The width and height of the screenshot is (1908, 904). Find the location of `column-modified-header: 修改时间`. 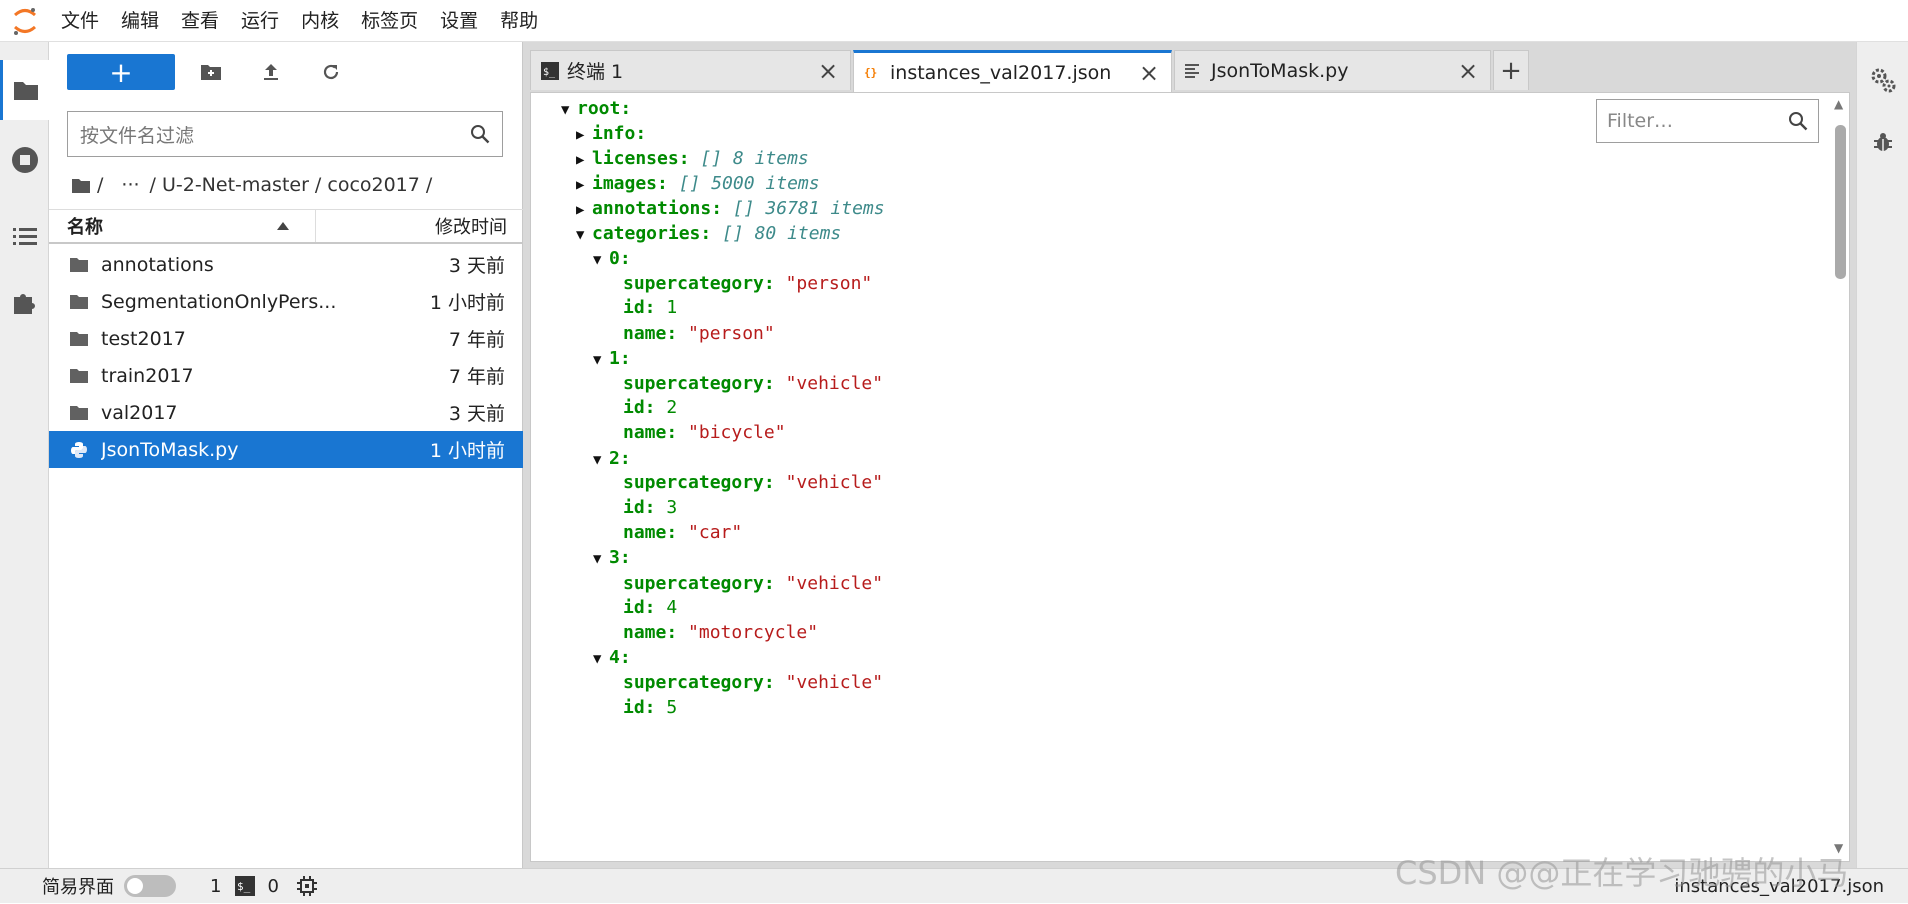

column-modified-header: 修改时间 is located at coordinates (419, 226).